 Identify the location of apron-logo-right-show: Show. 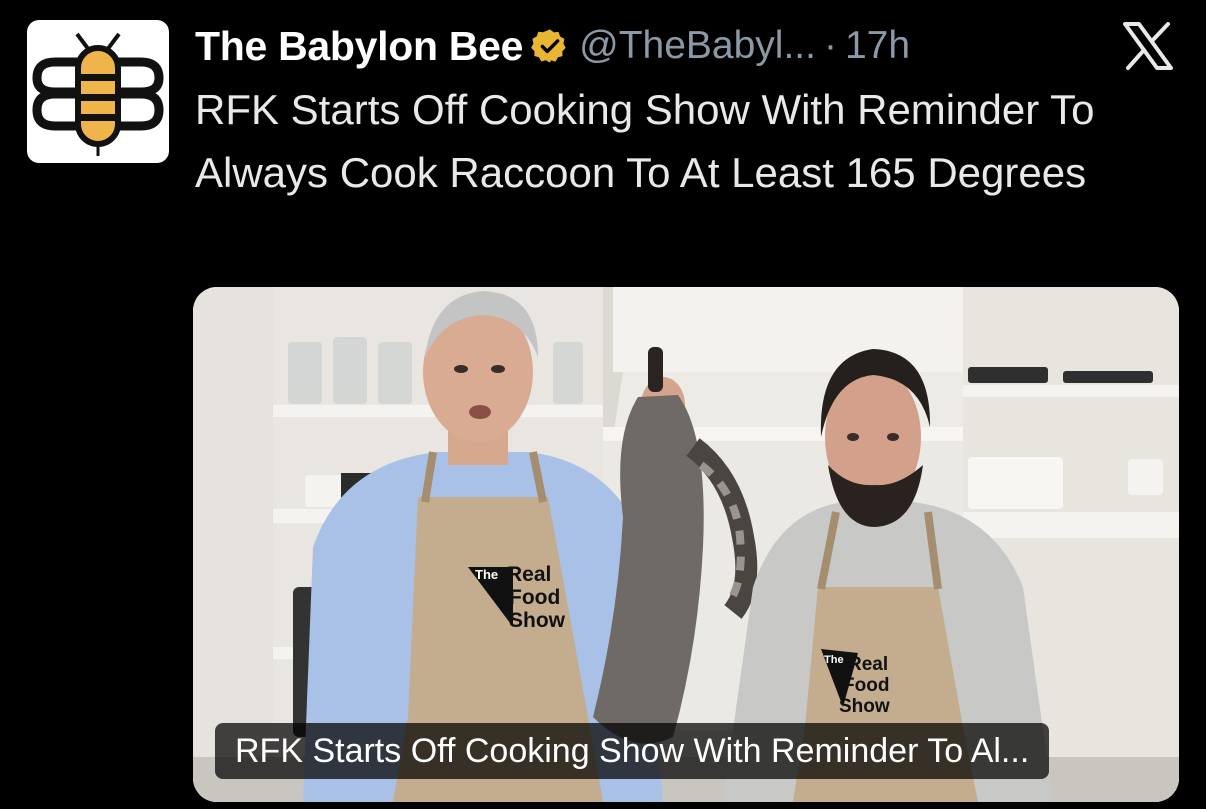
(864, 706).